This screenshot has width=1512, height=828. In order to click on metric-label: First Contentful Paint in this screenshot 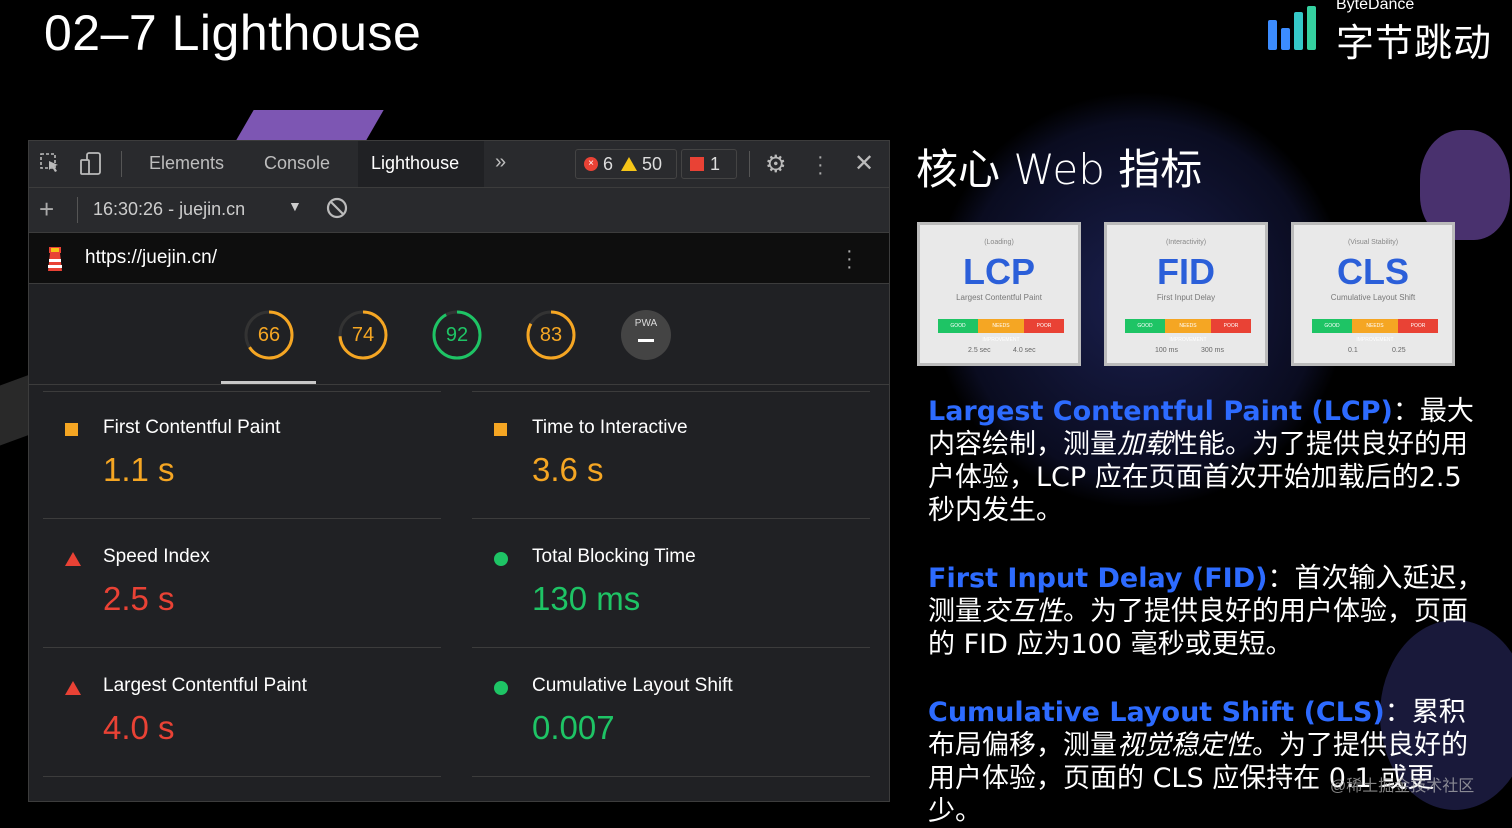, I will do `click(192, 427)`.